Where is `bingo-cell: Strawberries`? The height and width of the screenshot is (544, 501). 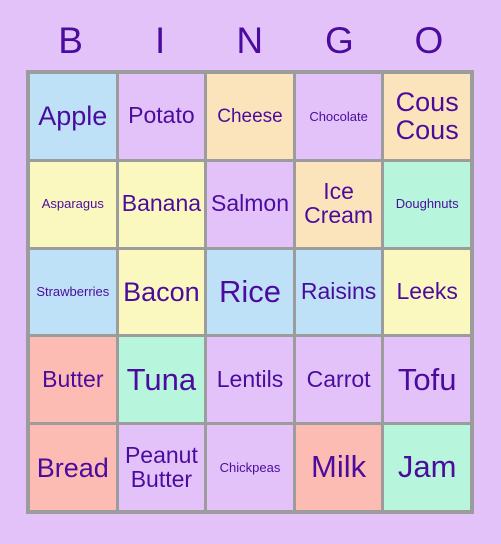 bingo-cell: Strawberries is located at coordinates (73, 292).